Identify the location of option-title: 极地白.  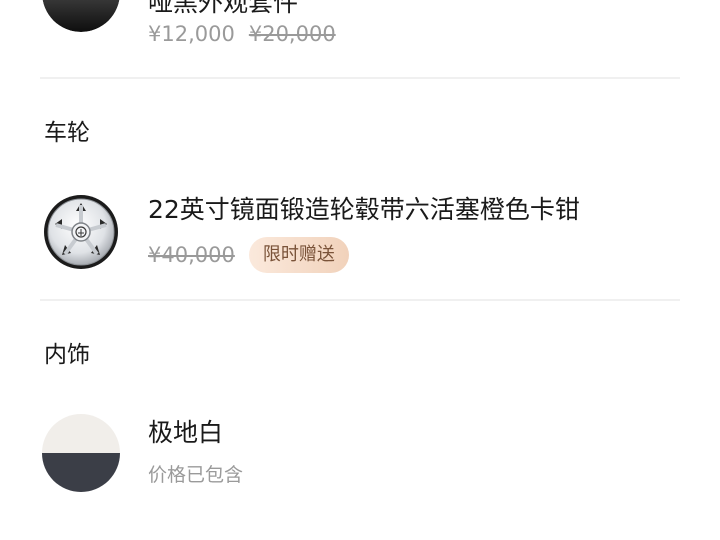
(186, 432).